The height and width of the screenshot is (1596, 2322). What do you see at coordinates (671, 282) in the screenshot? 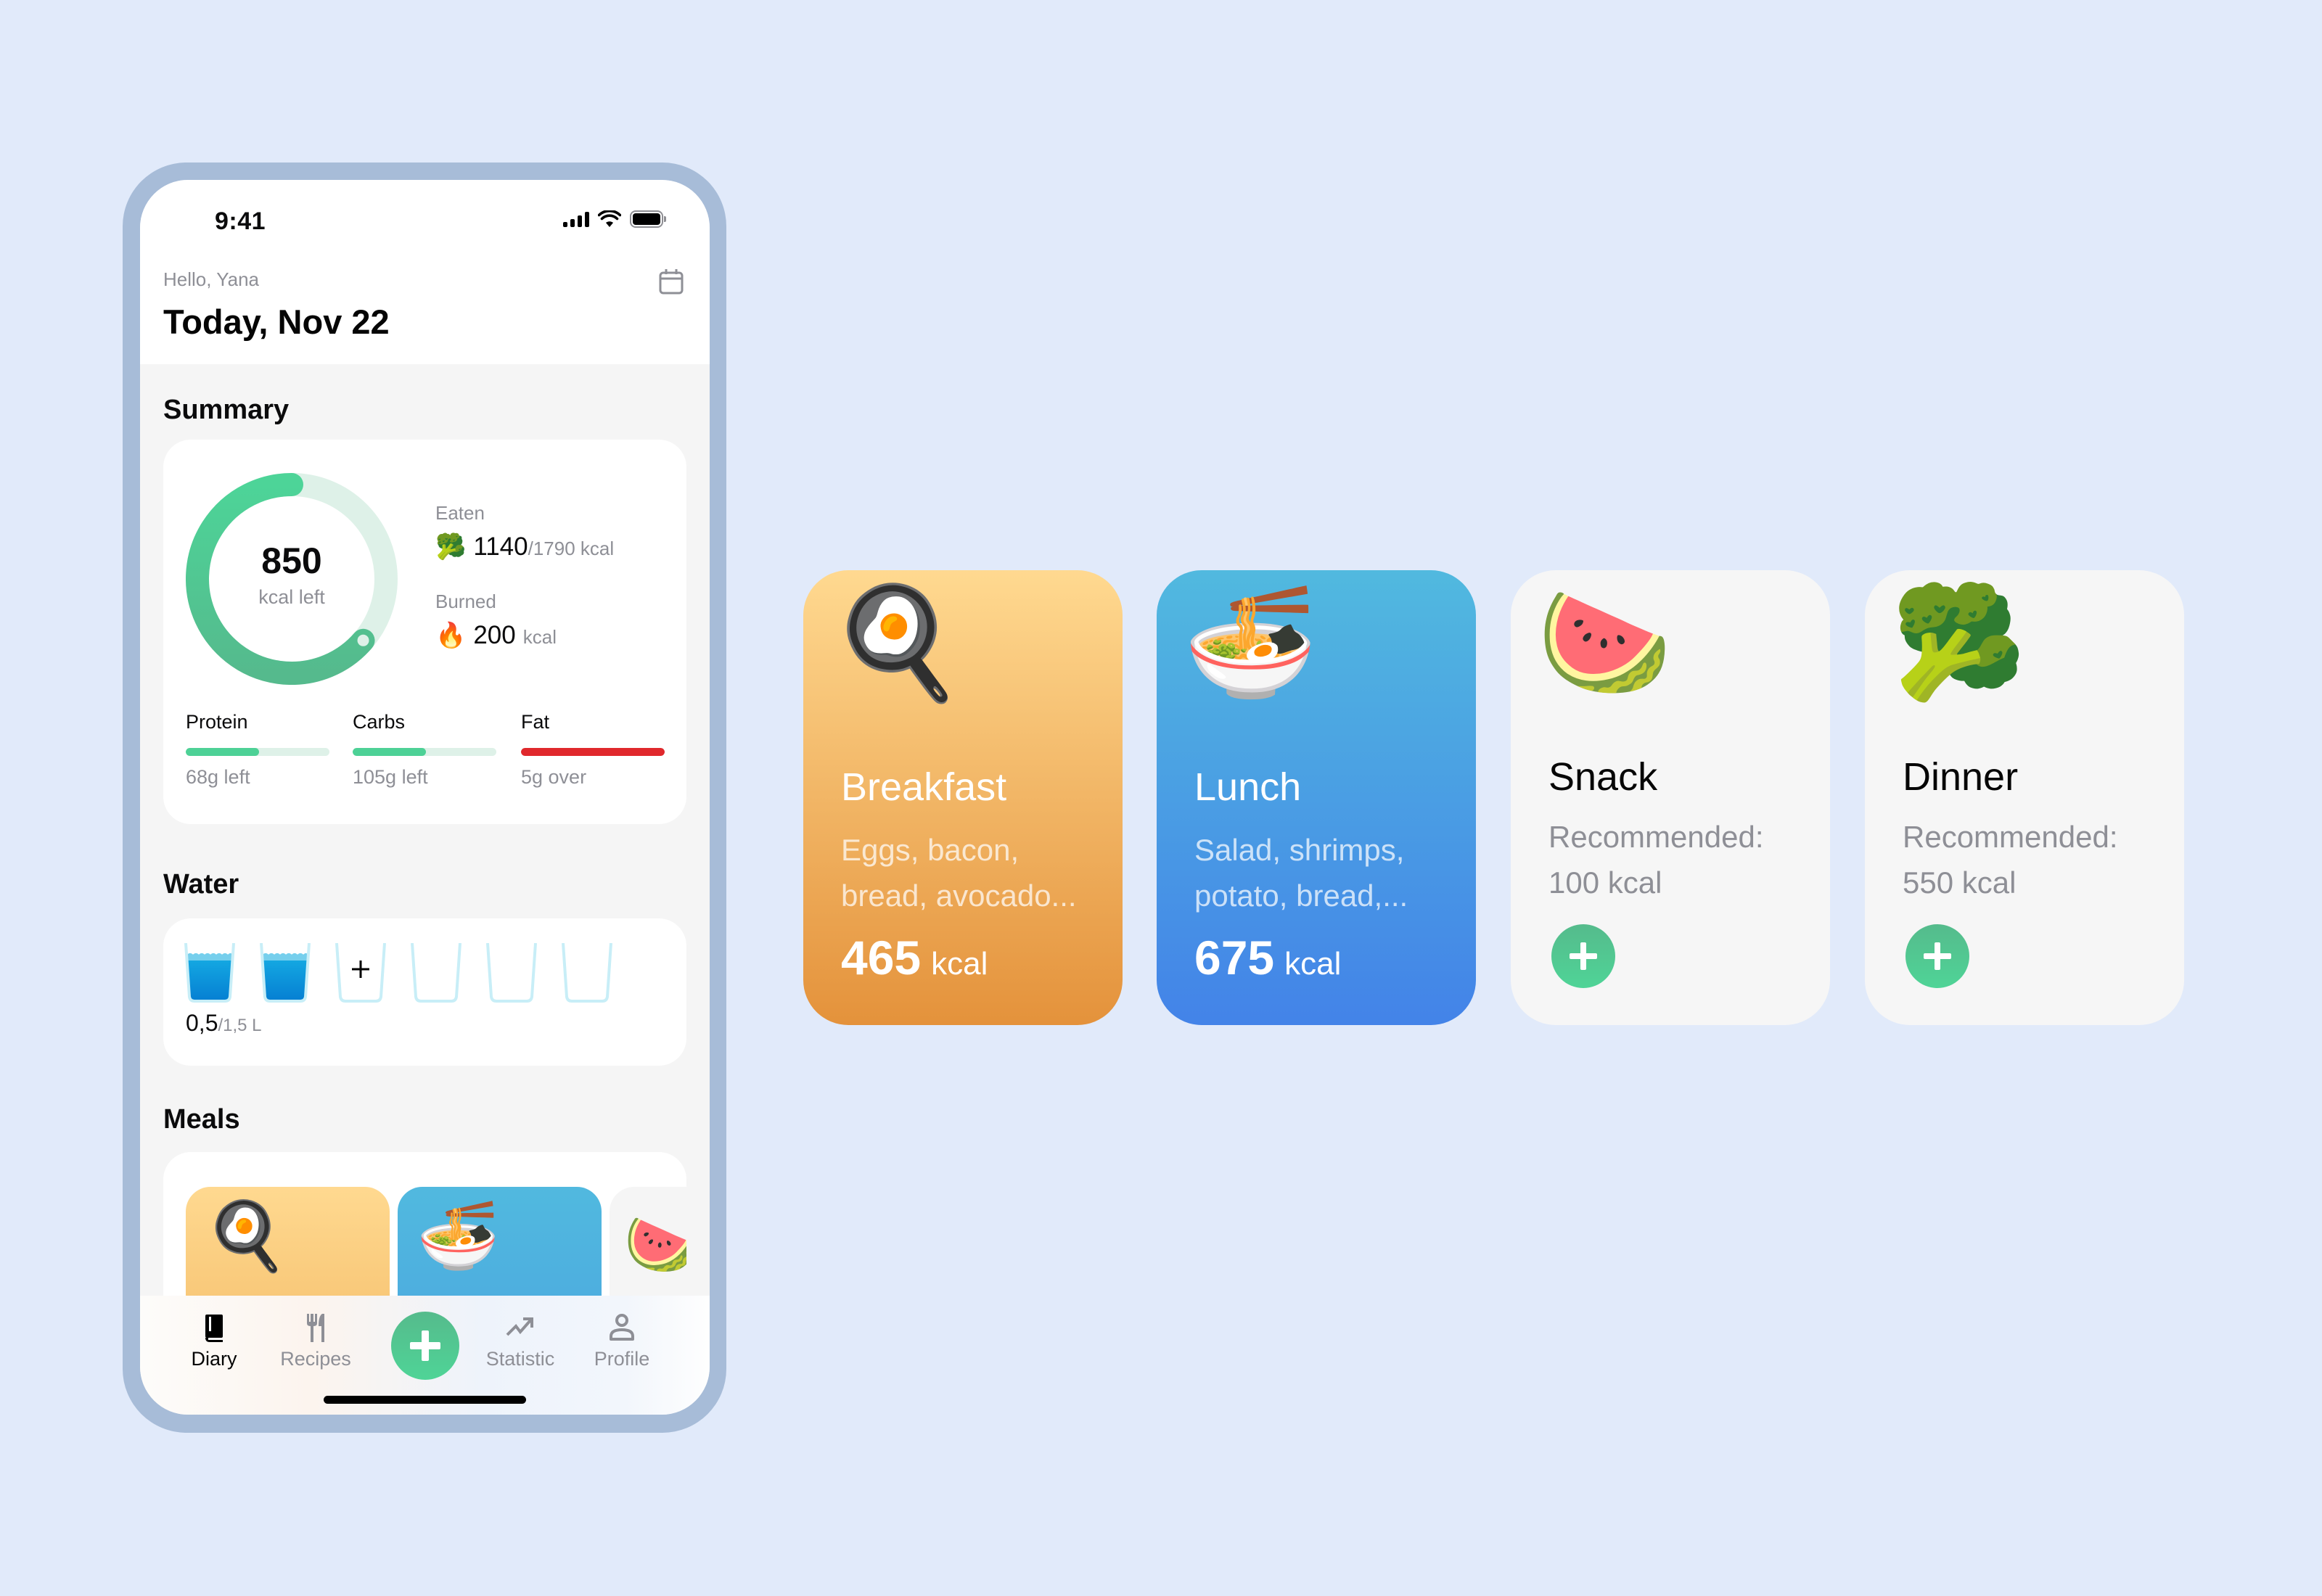
I see `calendar-icon` at bounding box center [671, 282].